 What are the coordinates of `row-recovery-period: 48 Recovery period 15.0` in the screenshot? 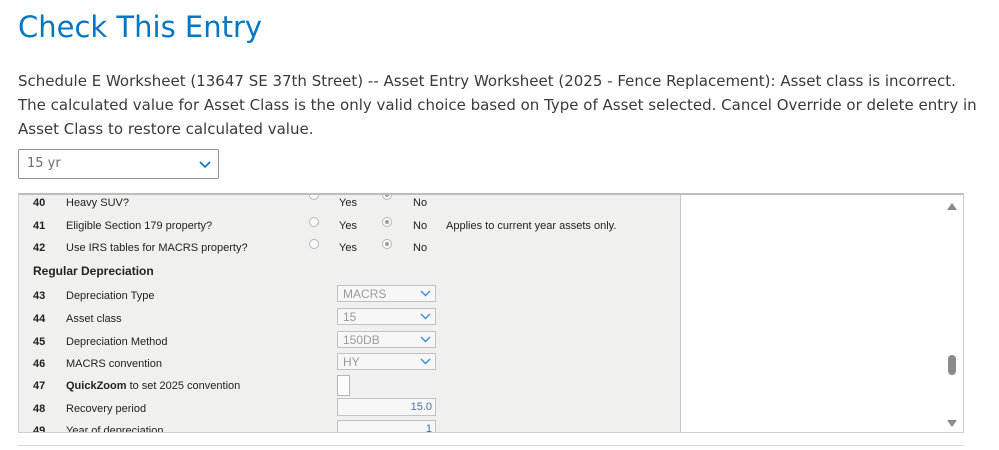 It's located at (349, 407).